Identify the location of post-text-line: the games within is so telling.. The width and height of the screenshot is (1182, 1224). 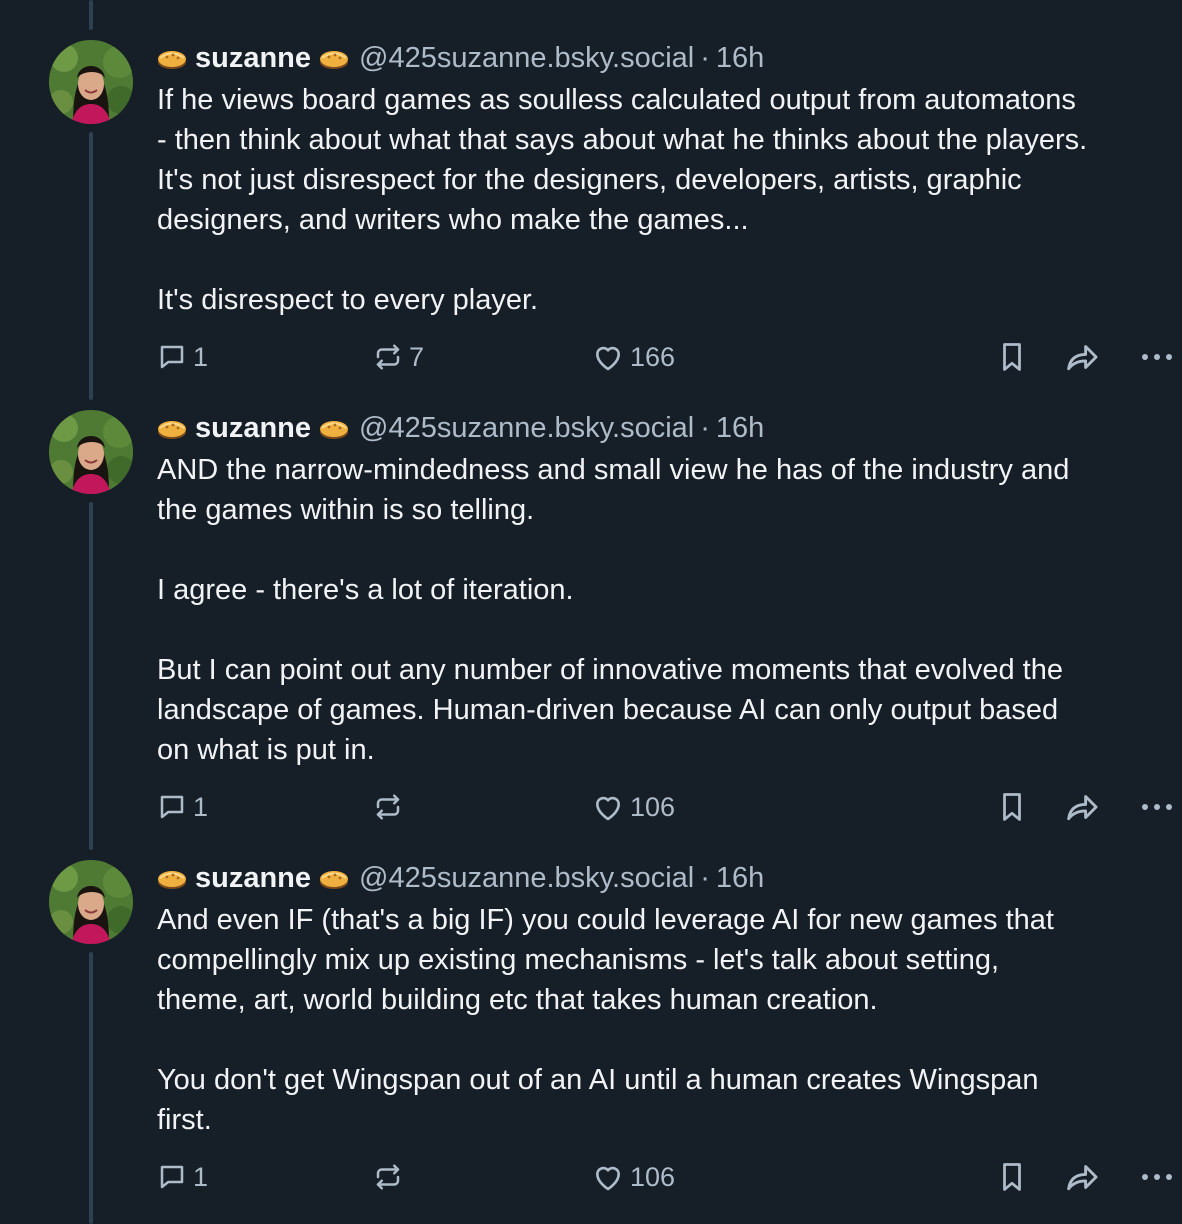
(346, 510).